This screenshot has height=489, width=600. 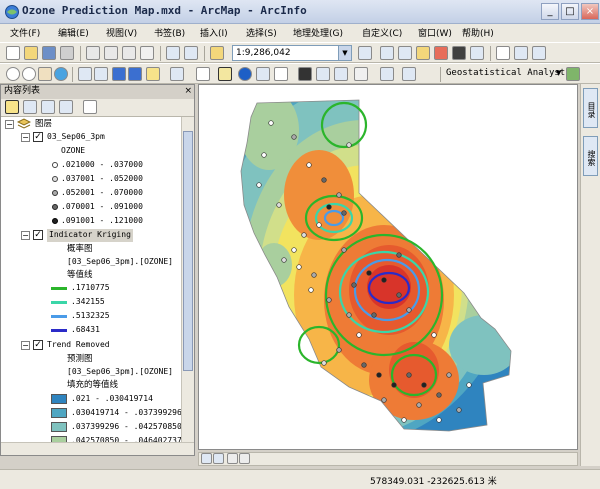 What do you see at coordinates (97, 448) in the screenshot?
I see `toc-horizontal-scrollbar` at bounding box center [97, 448].